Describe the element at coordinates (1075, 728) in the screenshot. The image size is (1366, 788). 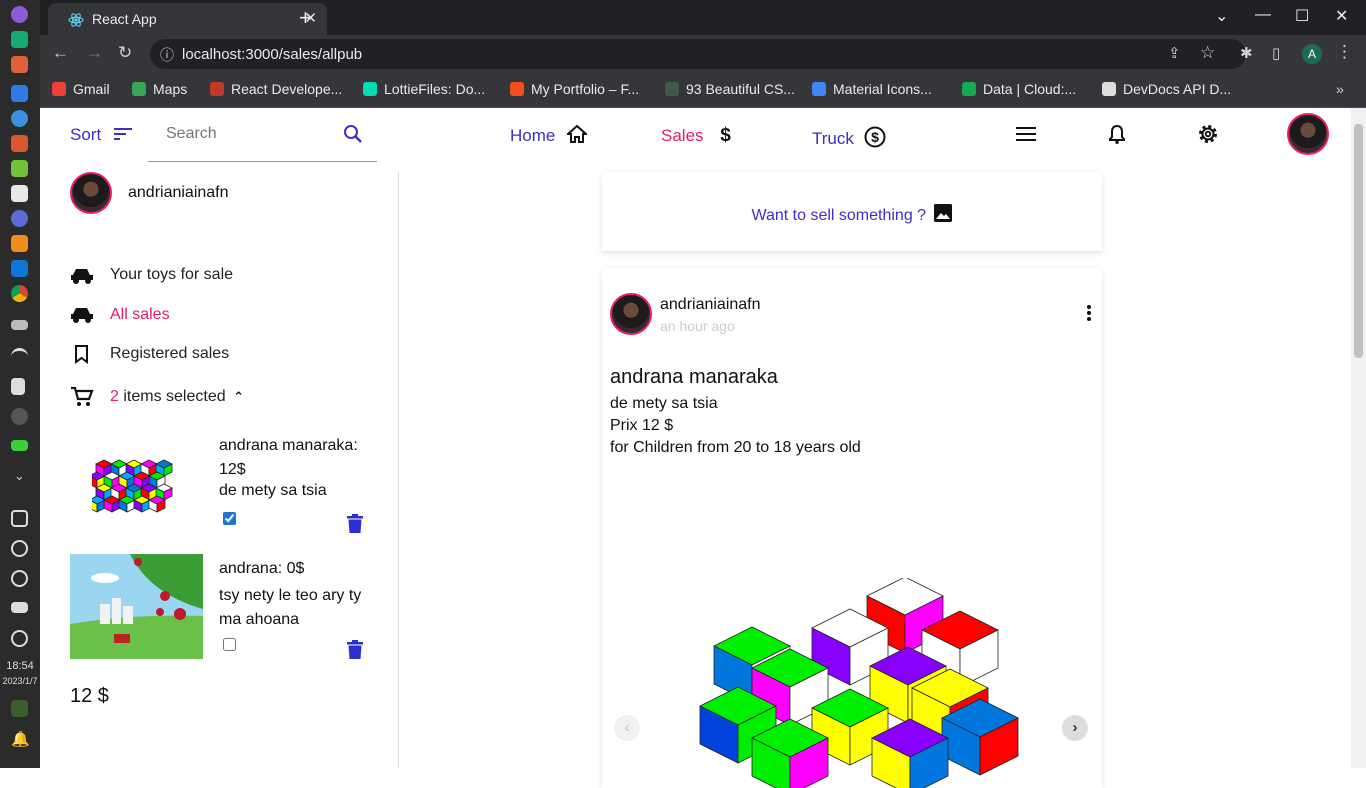
I see `carousel-next-button: ›` at that location.